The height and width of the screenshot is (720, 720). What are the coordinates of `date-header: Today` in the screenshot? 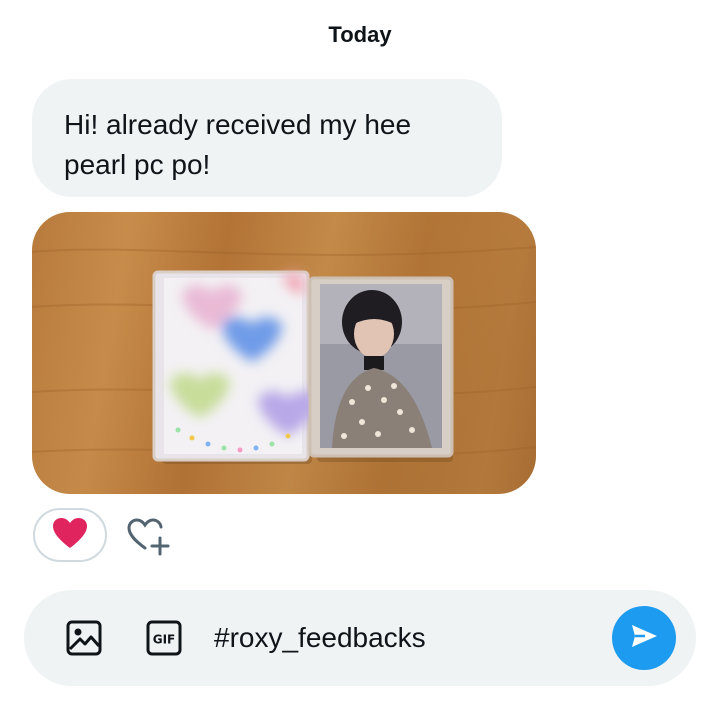 It's located at (360, 34).